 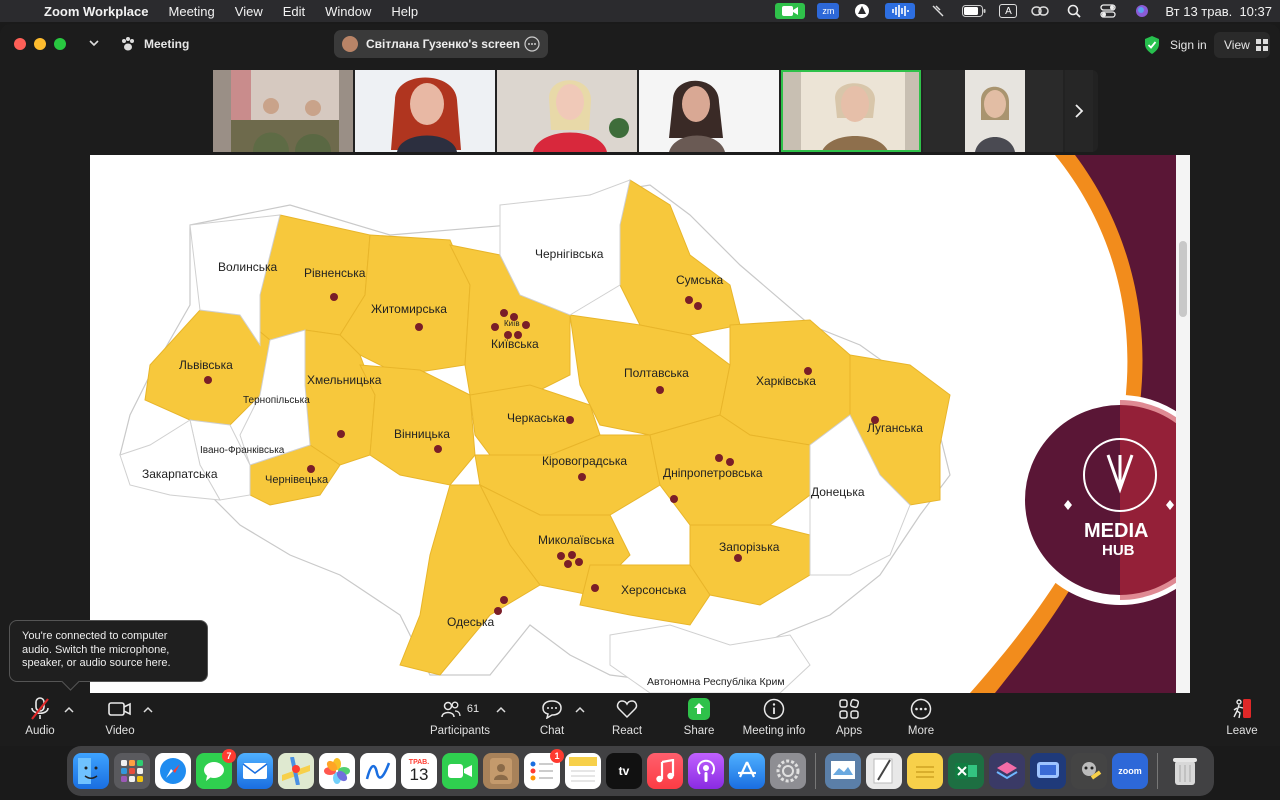 I want to click on facetime-icon, so click(x=460, y=771).